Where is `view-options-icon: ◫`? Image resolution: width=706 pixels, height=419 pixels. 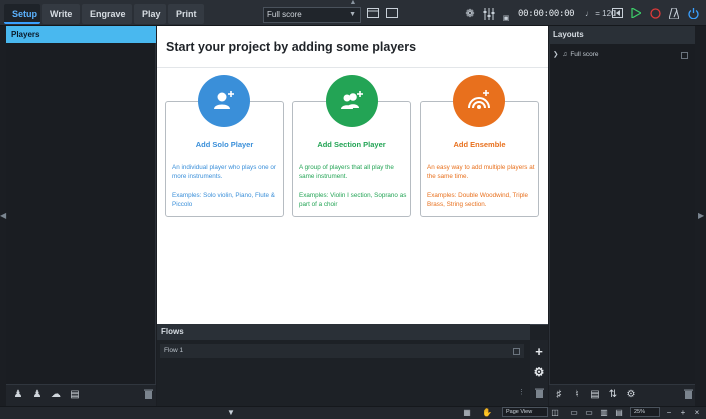 view-options-icon: ◫ is located at coordinates (555, 412).